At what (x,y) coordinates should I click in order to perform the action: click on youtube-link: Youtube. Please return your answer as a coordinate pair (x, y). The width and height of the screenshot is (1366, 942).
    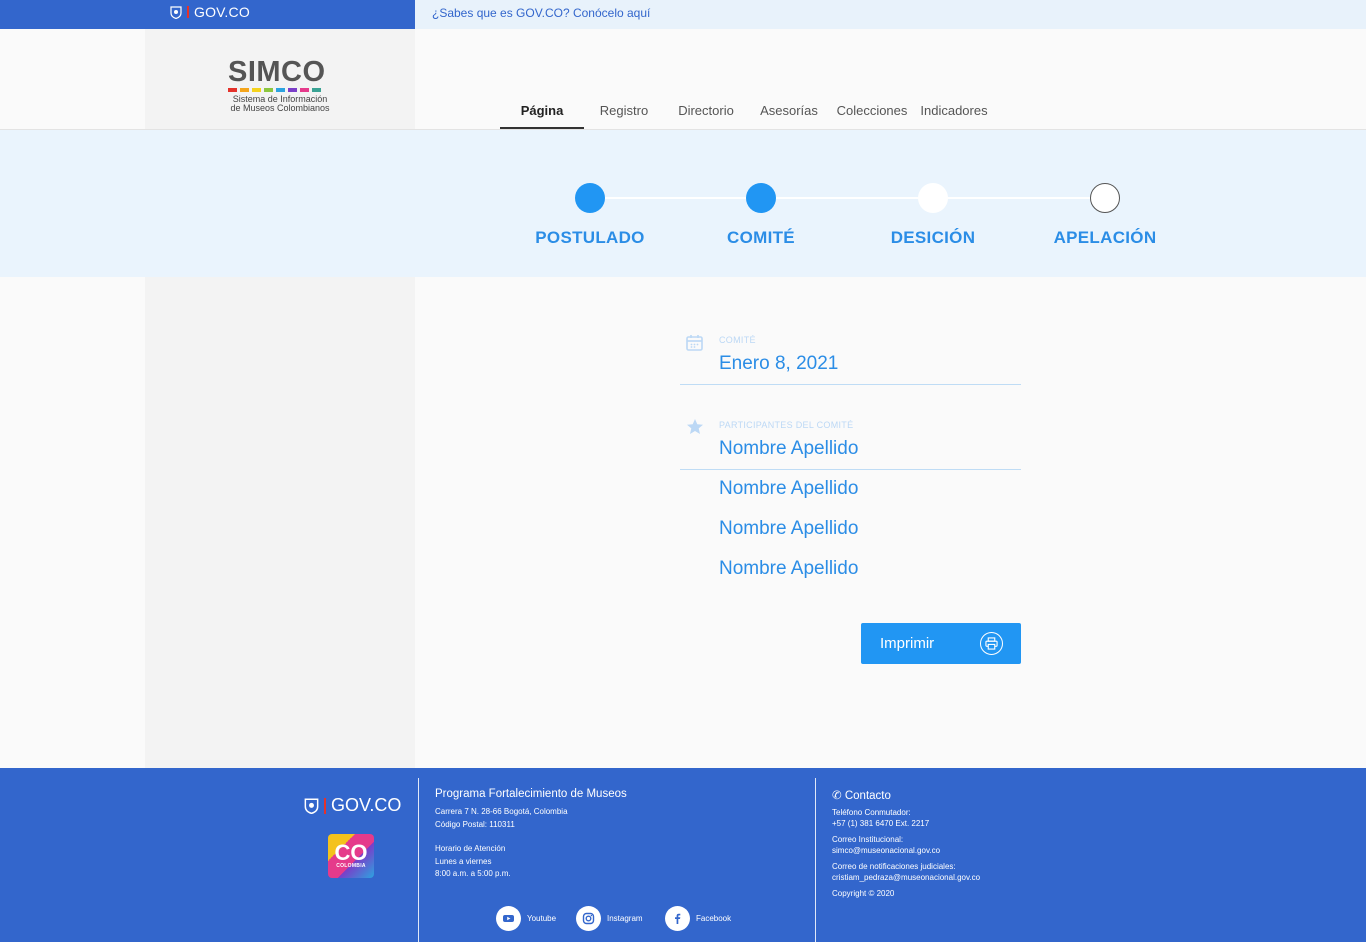
    Looking at the image, I should click on (526, 918).